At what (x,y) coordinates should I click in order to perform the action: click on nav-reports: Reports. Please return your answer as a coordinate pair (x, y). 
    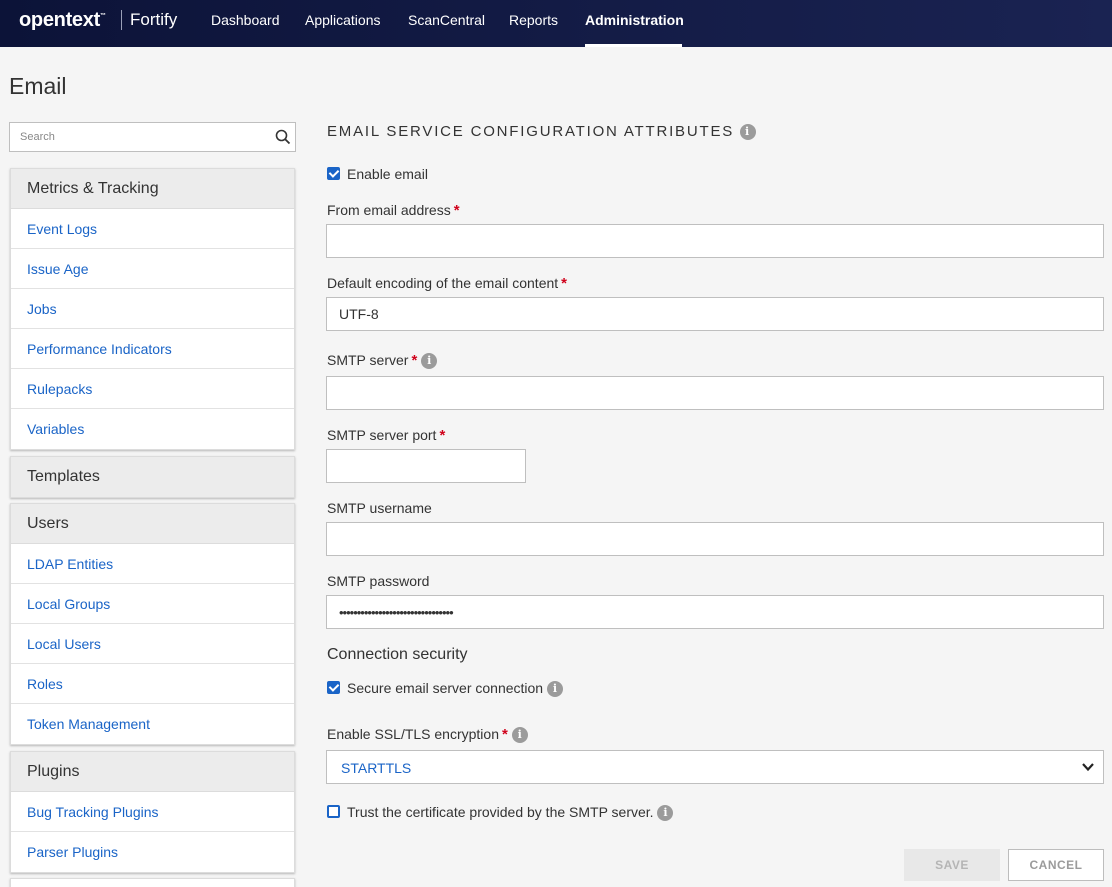
    Looking at the image, I should click on (533, 20).